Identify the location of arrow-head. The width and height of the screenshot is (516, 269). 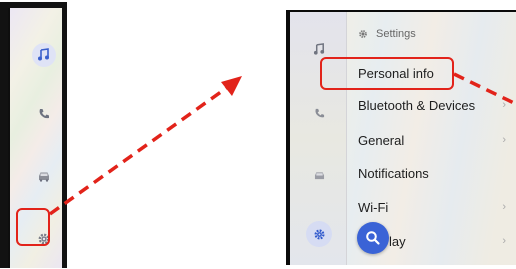
(231, 86).